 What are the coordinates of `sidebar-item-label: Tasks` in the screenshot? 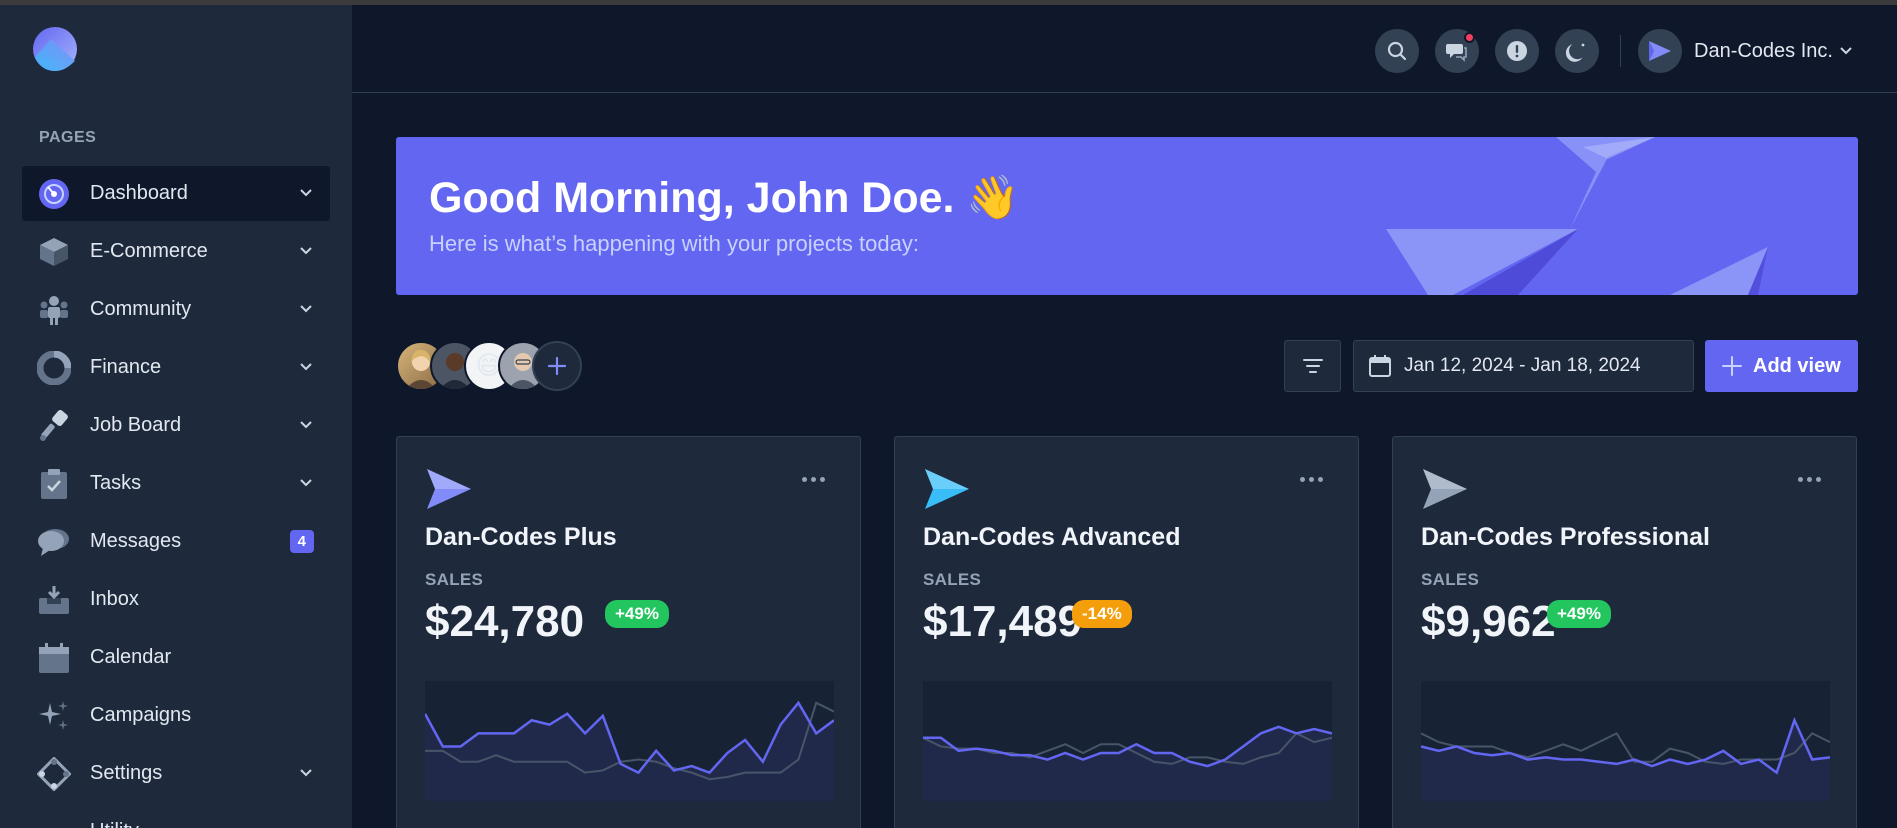 It's located at (116, 483).